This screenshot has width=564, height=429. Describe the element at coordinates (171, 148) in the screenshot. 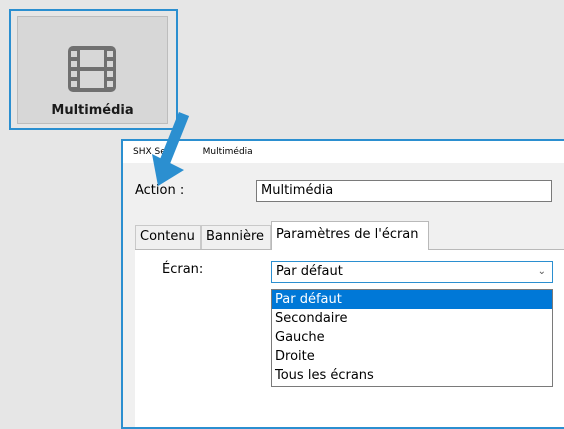

I see `pointer-arrow-icon` at that location.